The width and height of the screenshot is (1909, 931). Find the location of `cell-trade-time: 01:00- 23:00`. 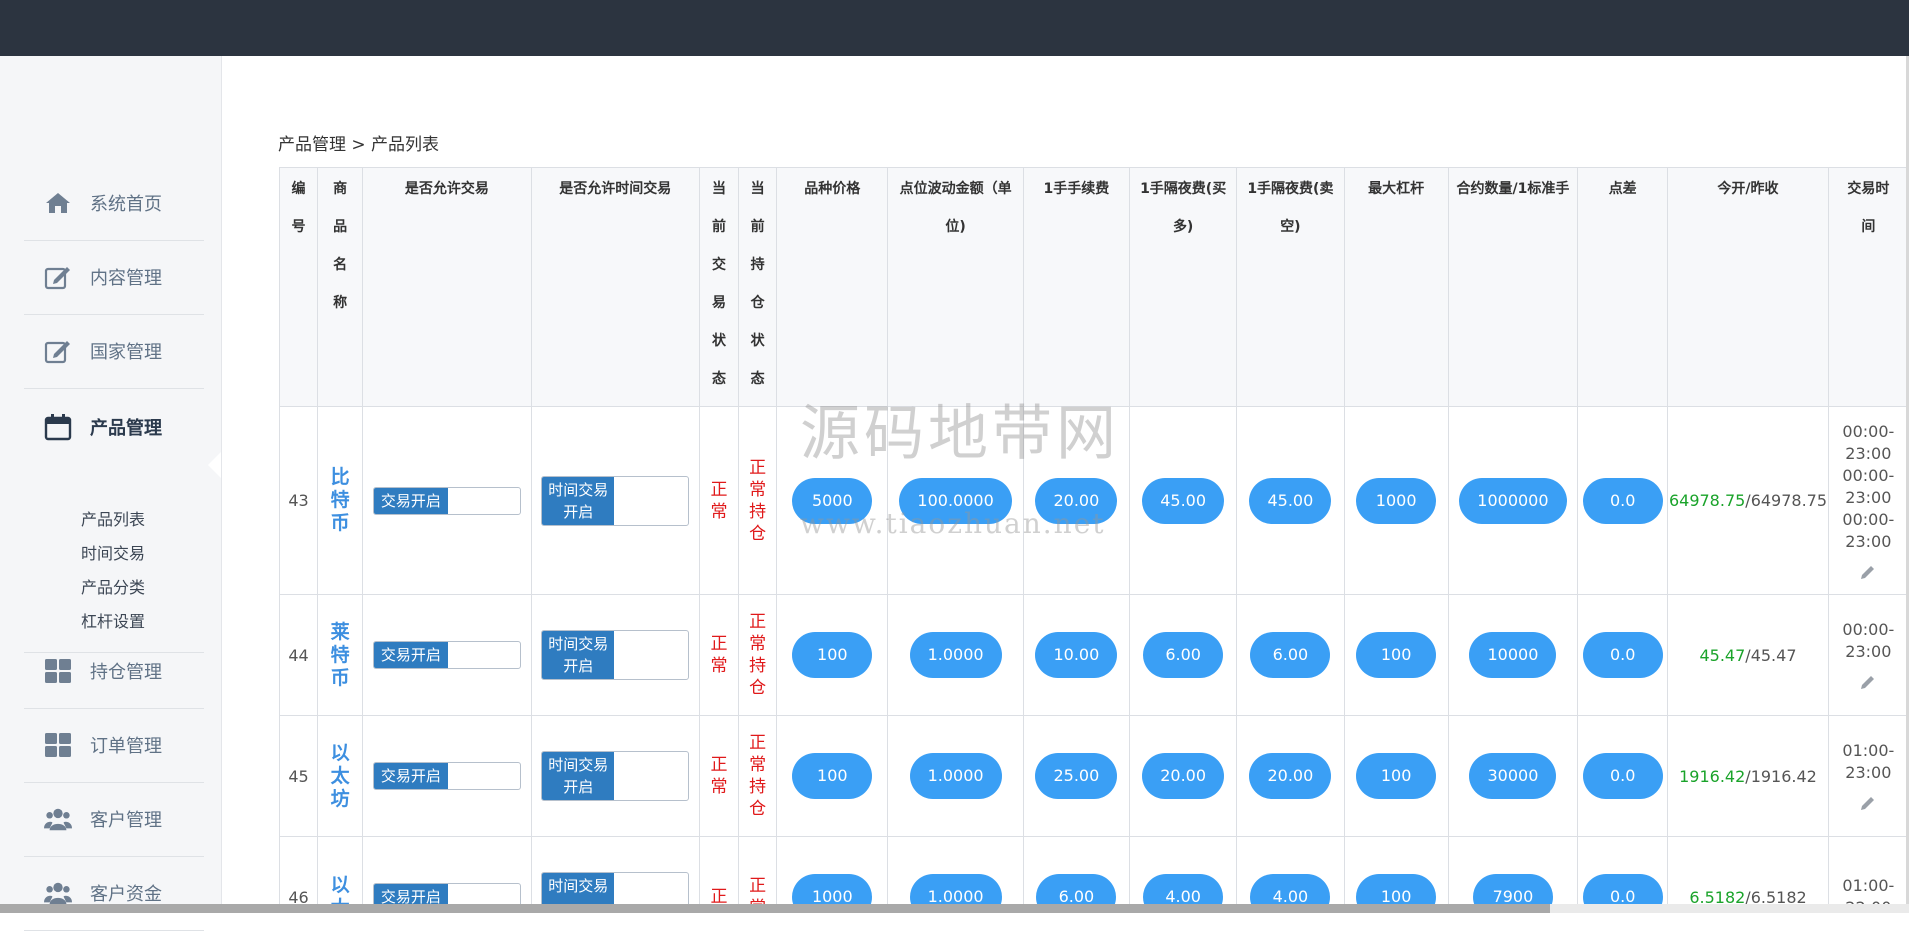

cell-trade-time: 01:00- 23:00 is located at coordinates (1868, 776).